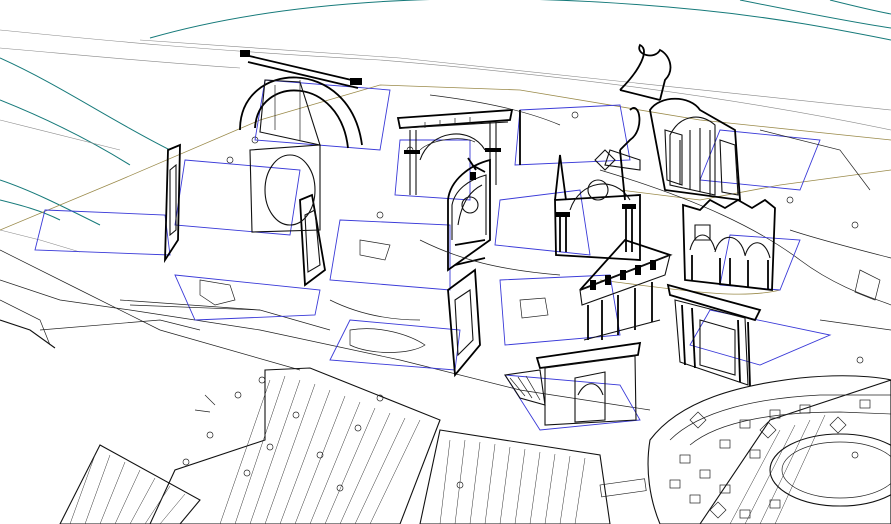 The width and height of the screenshot is (891, 524). Describe the element at coordinates (469, 214) in the screenshot. I see `gothic-tracery` at that location.